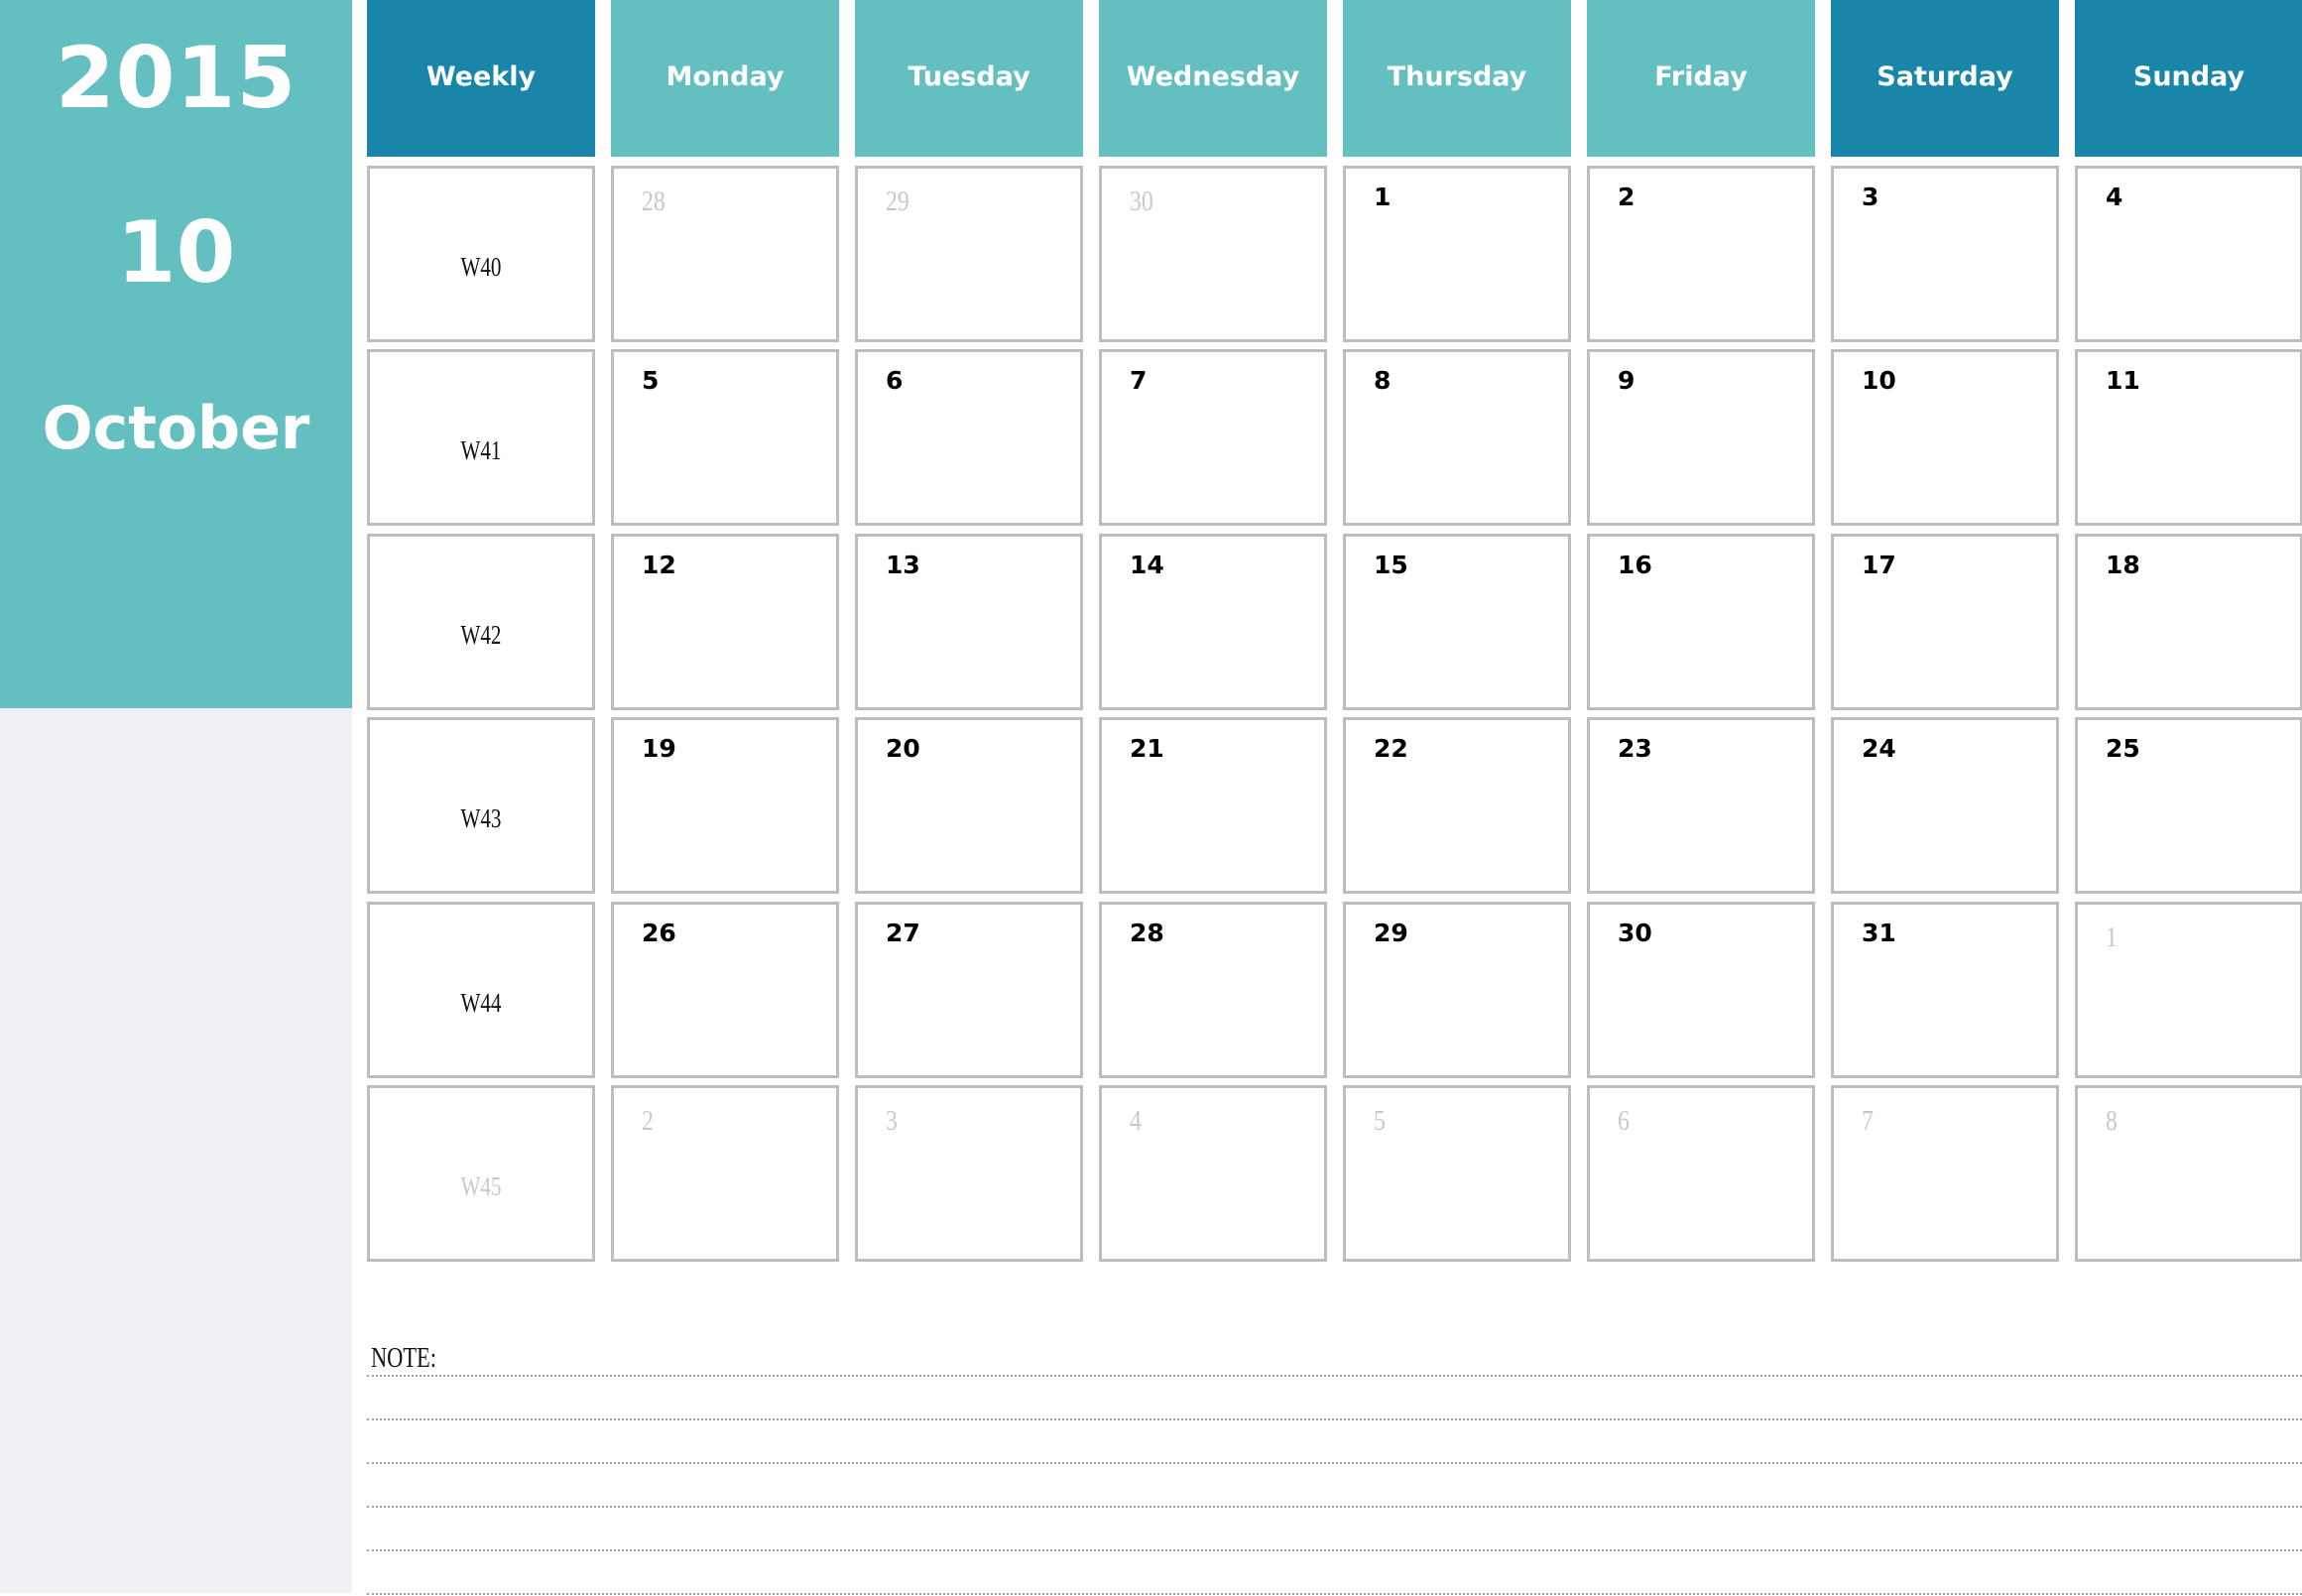  I want to click on year-label: 2015, so click(176, 78).